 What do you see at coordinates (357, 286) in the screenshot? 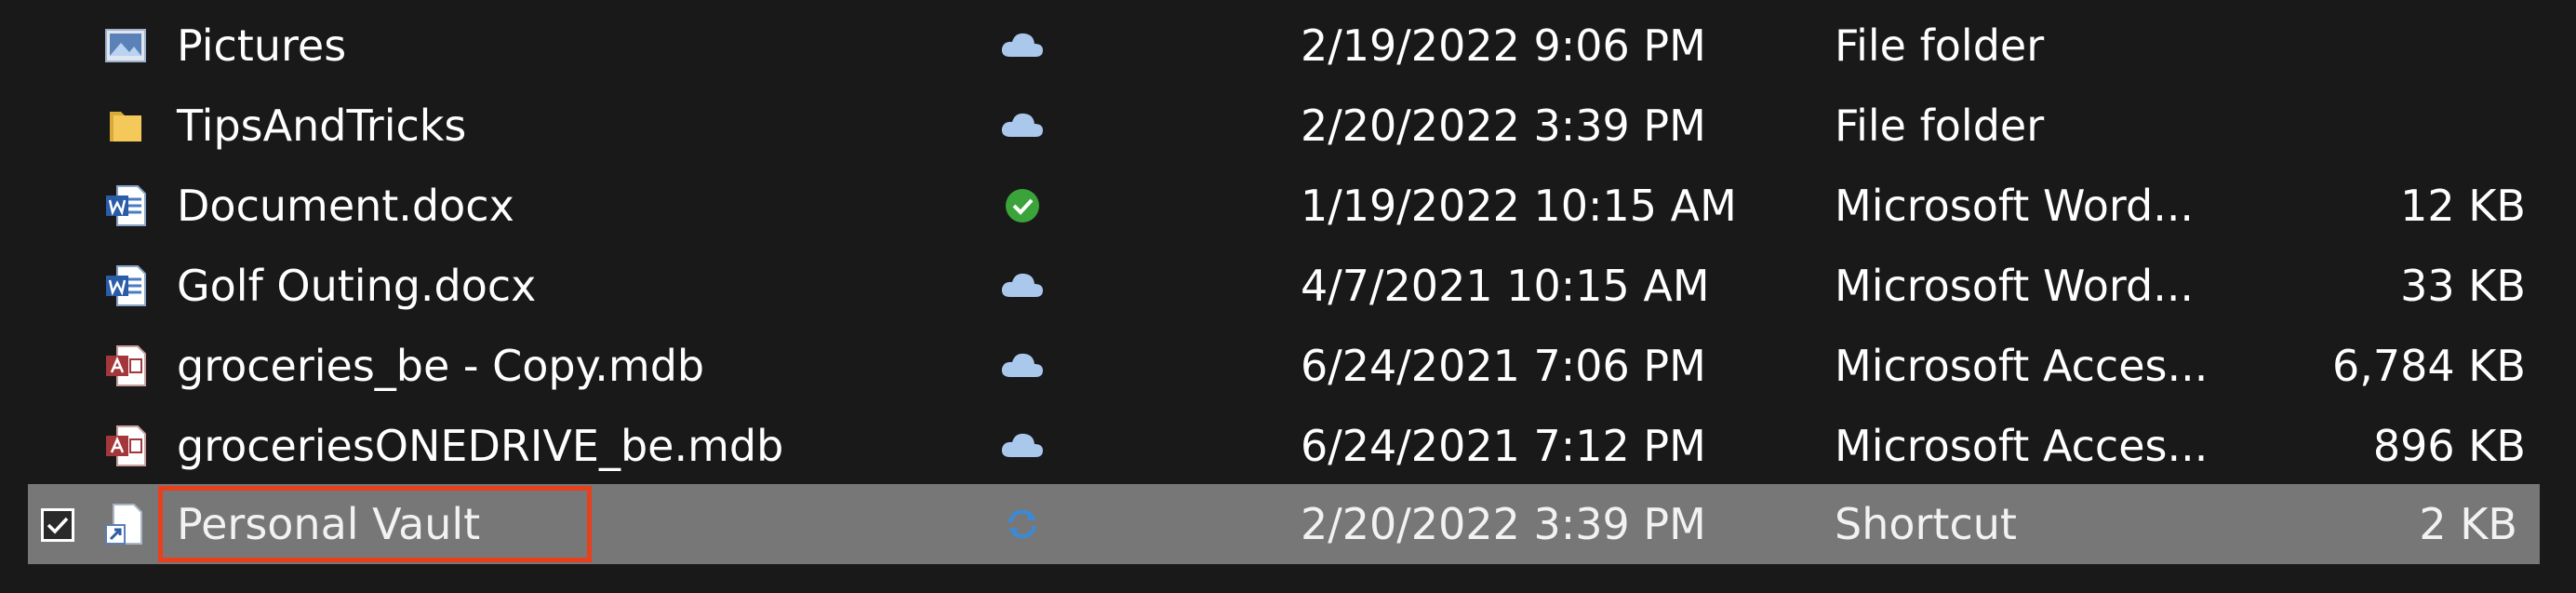
I see `file-name: Golf Outing.docx` at bounding box center [357, 286].